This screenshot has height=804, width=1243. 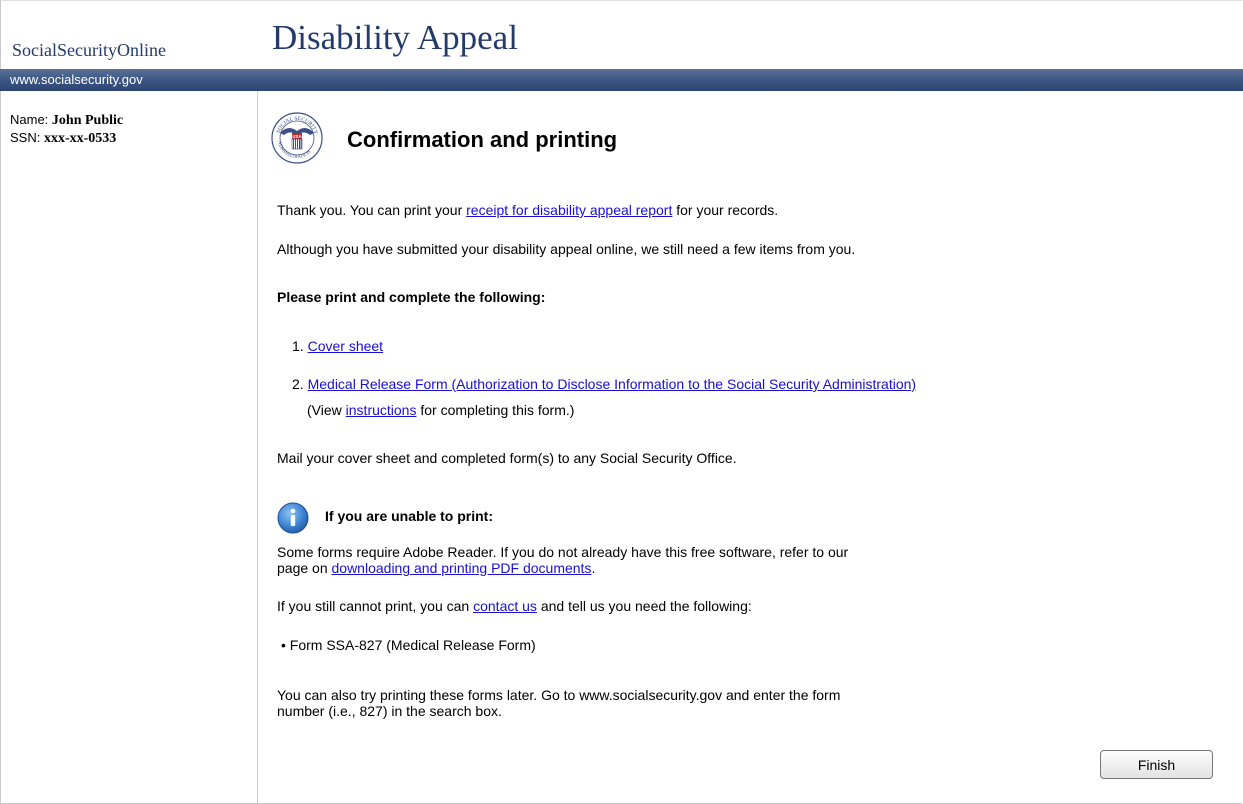 I want to click on receipt-text-pre: Thank you. You can print your, so click(x=372, y=210).